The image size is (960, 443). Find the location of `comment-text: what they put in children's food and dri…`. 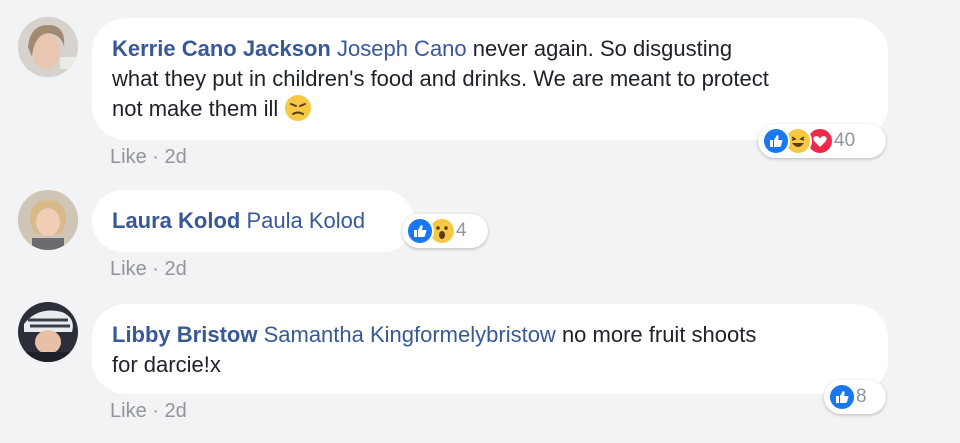

comment-text: what they put in children's food and dri… is located at coordinates (440, 78).